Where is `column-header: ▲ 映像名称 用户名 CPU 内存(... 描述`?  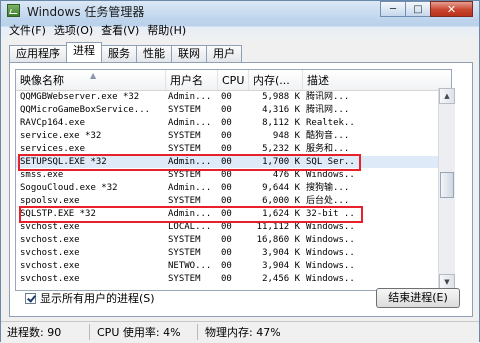 column-header: ▲ 映像名称 用户名 CPU 内存(... 描述 is located at coordinates (233, 80).